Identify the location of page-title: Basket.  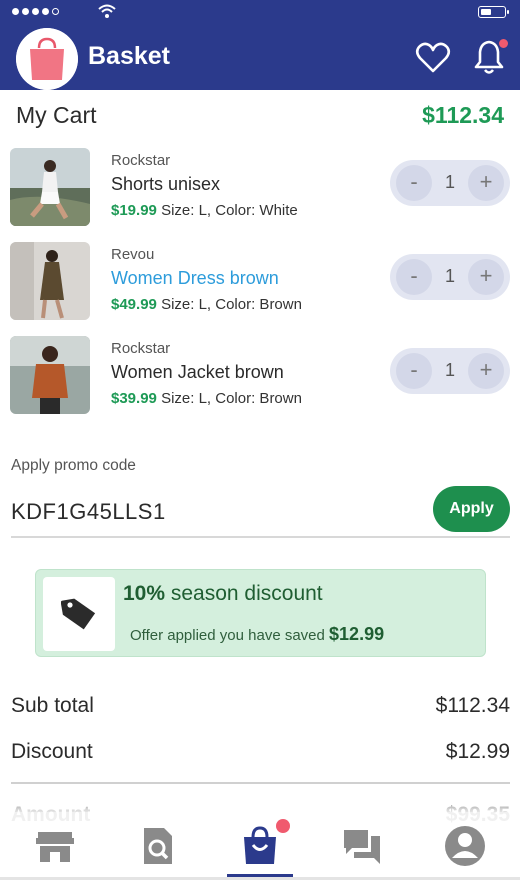
(129, 56).